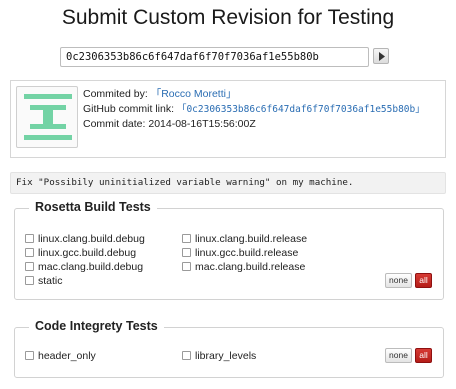  What do you see at coordinates (91, 239) in the screenshot?
I see `test-label: linux.clang.build.debug` at bounding box center [91, 239].